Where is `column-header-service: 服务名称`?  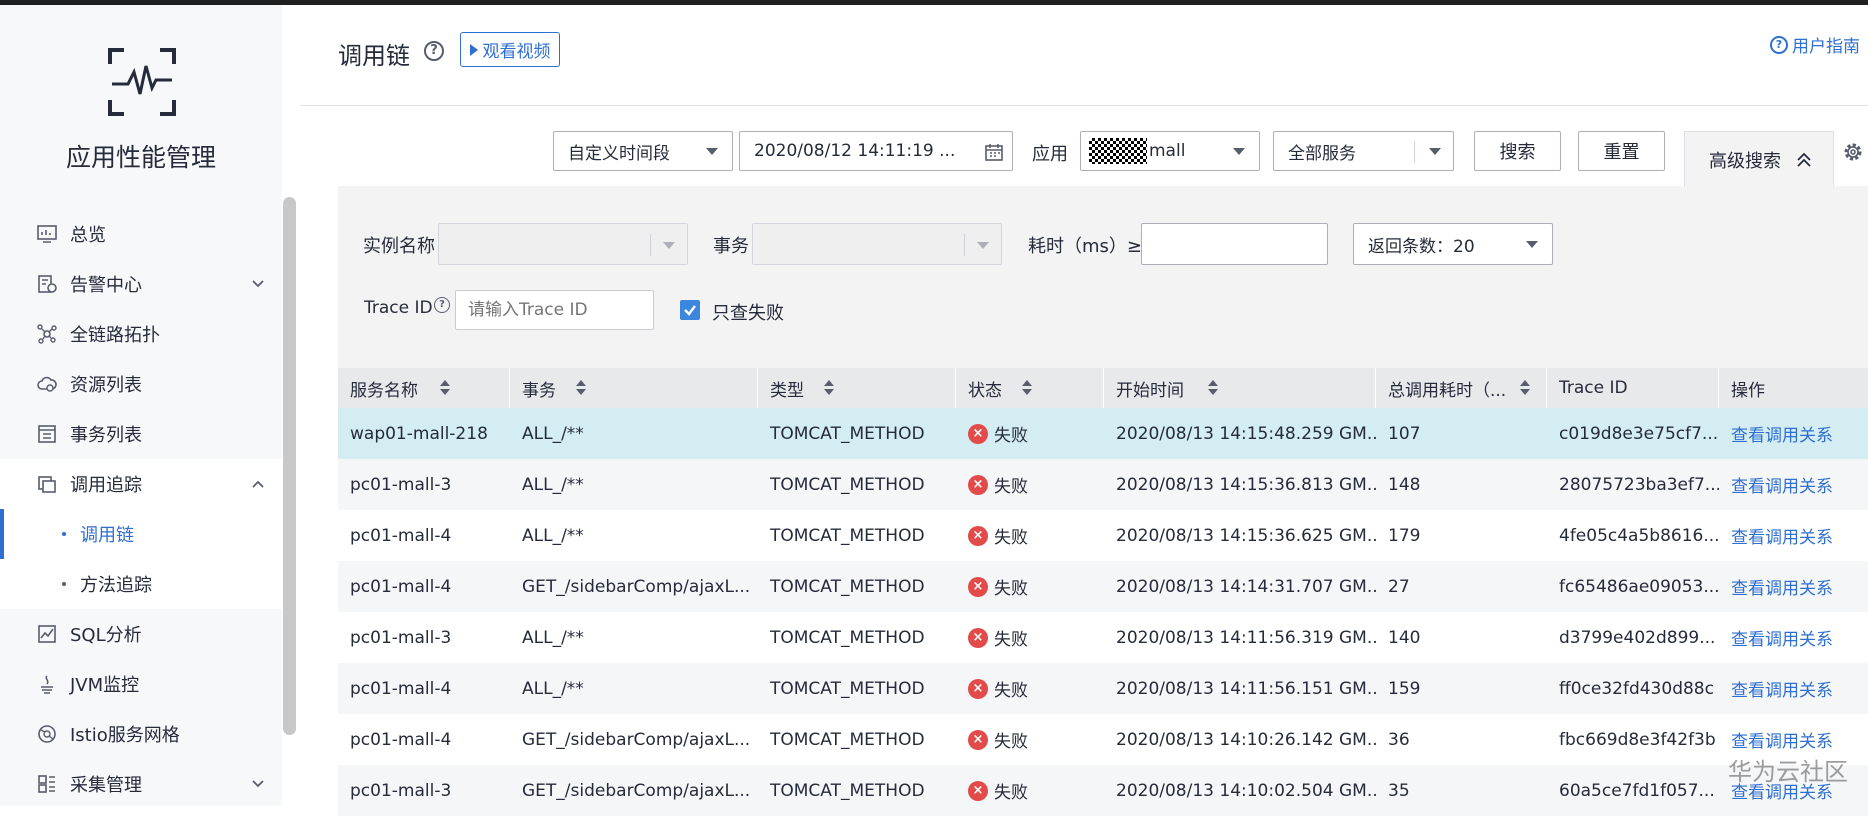 column-header-service: 服务名称 is located at coordinates (424, 388).